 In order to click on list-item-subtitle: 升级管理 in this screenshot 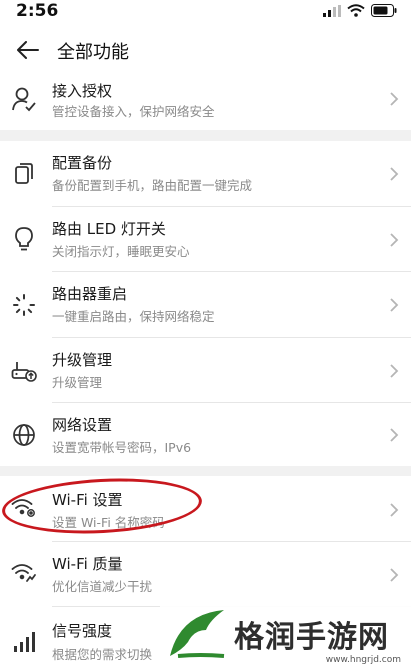, I will do `click(77, 382)`.